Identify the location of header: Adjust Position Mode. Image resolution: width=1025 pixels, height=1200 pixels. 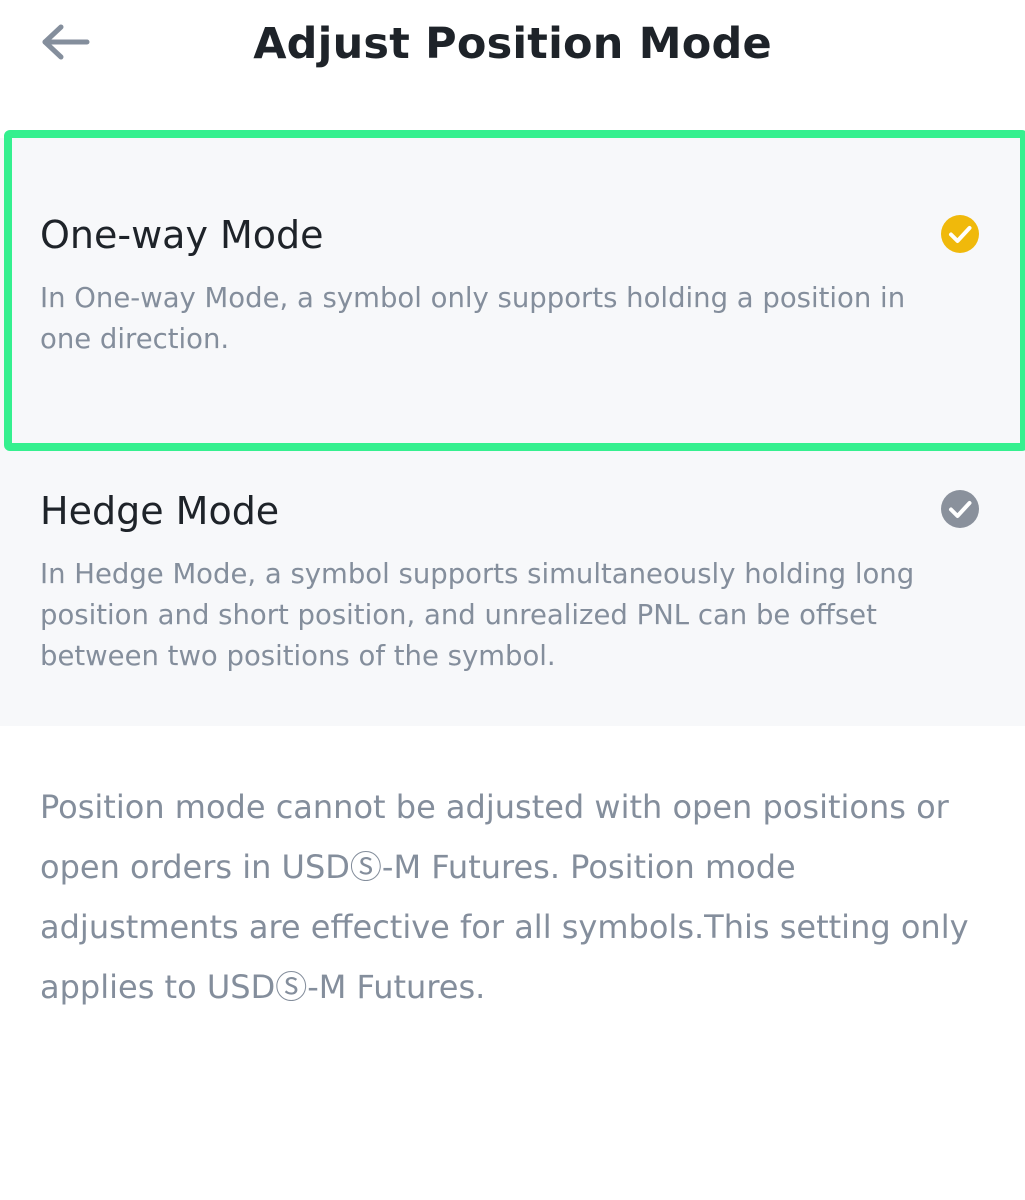
(512, 50).